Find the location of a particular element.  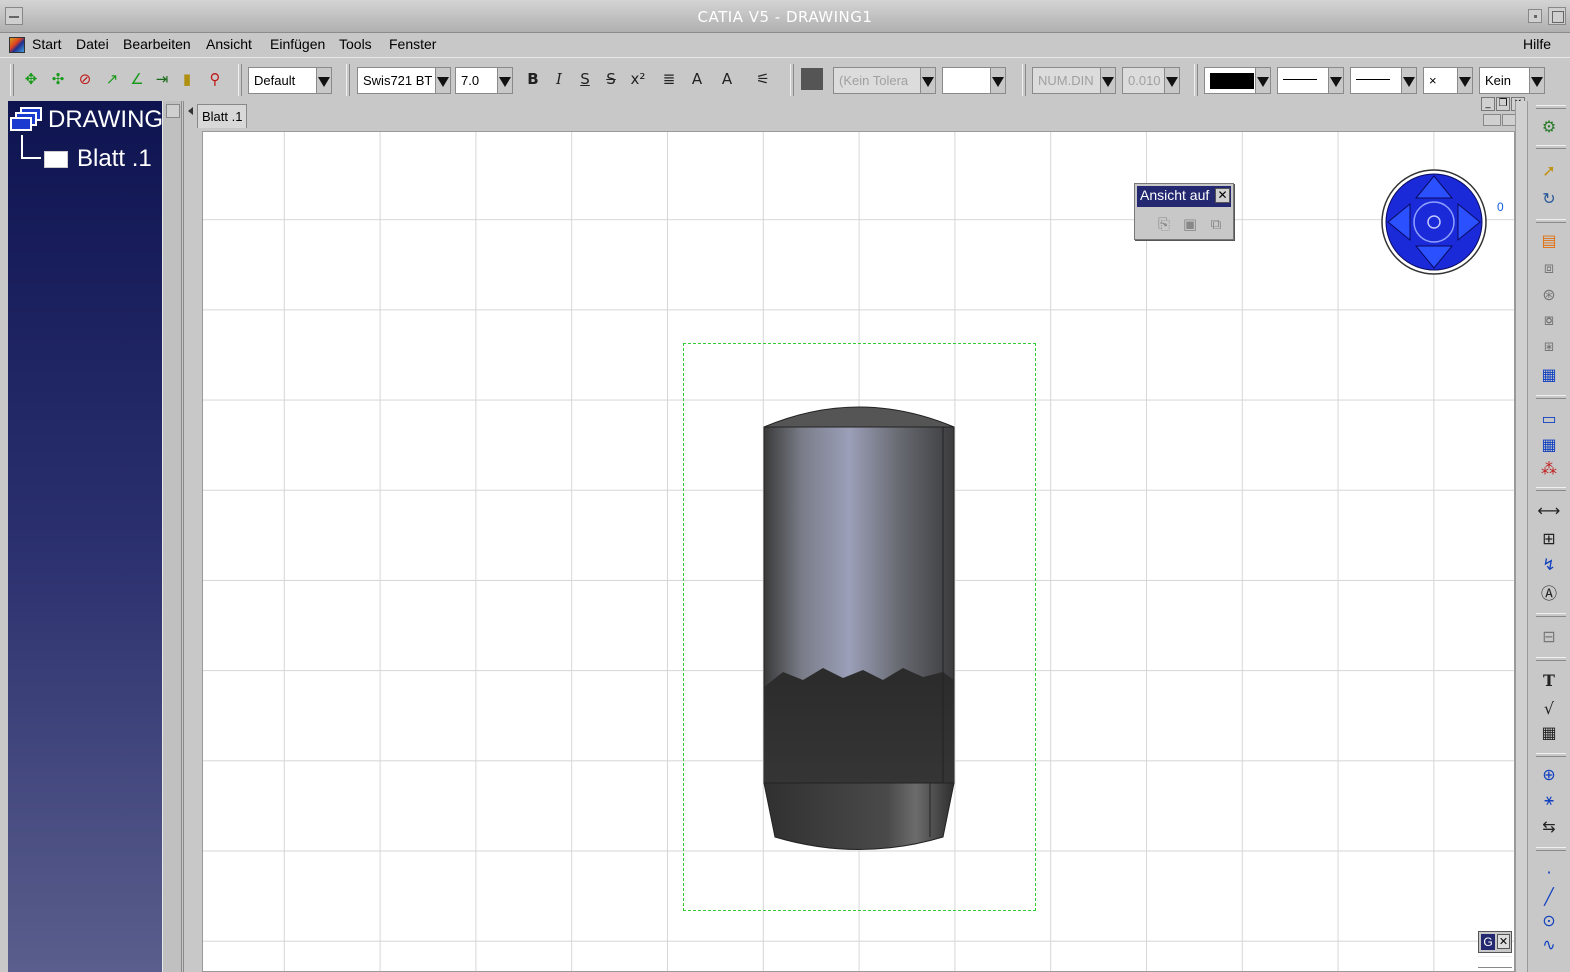

menu-hilfe: Hilfe is located at coordinates (1537, 44).